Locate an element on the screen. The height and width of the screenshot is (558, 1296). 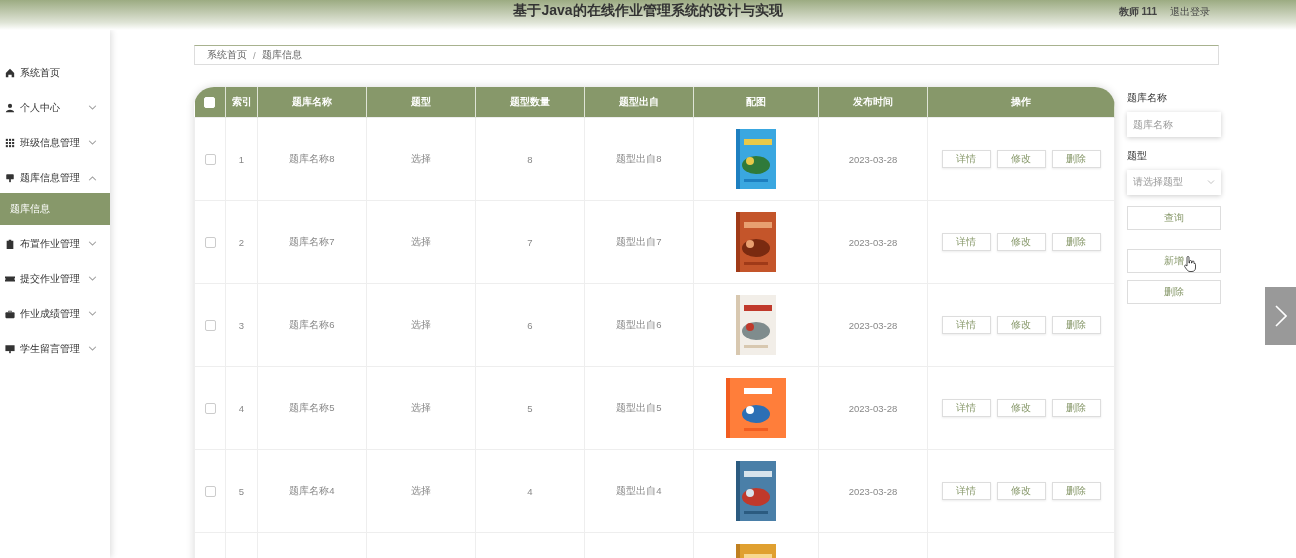
column-header: 发布时间 is located at coordinates (873, 101).